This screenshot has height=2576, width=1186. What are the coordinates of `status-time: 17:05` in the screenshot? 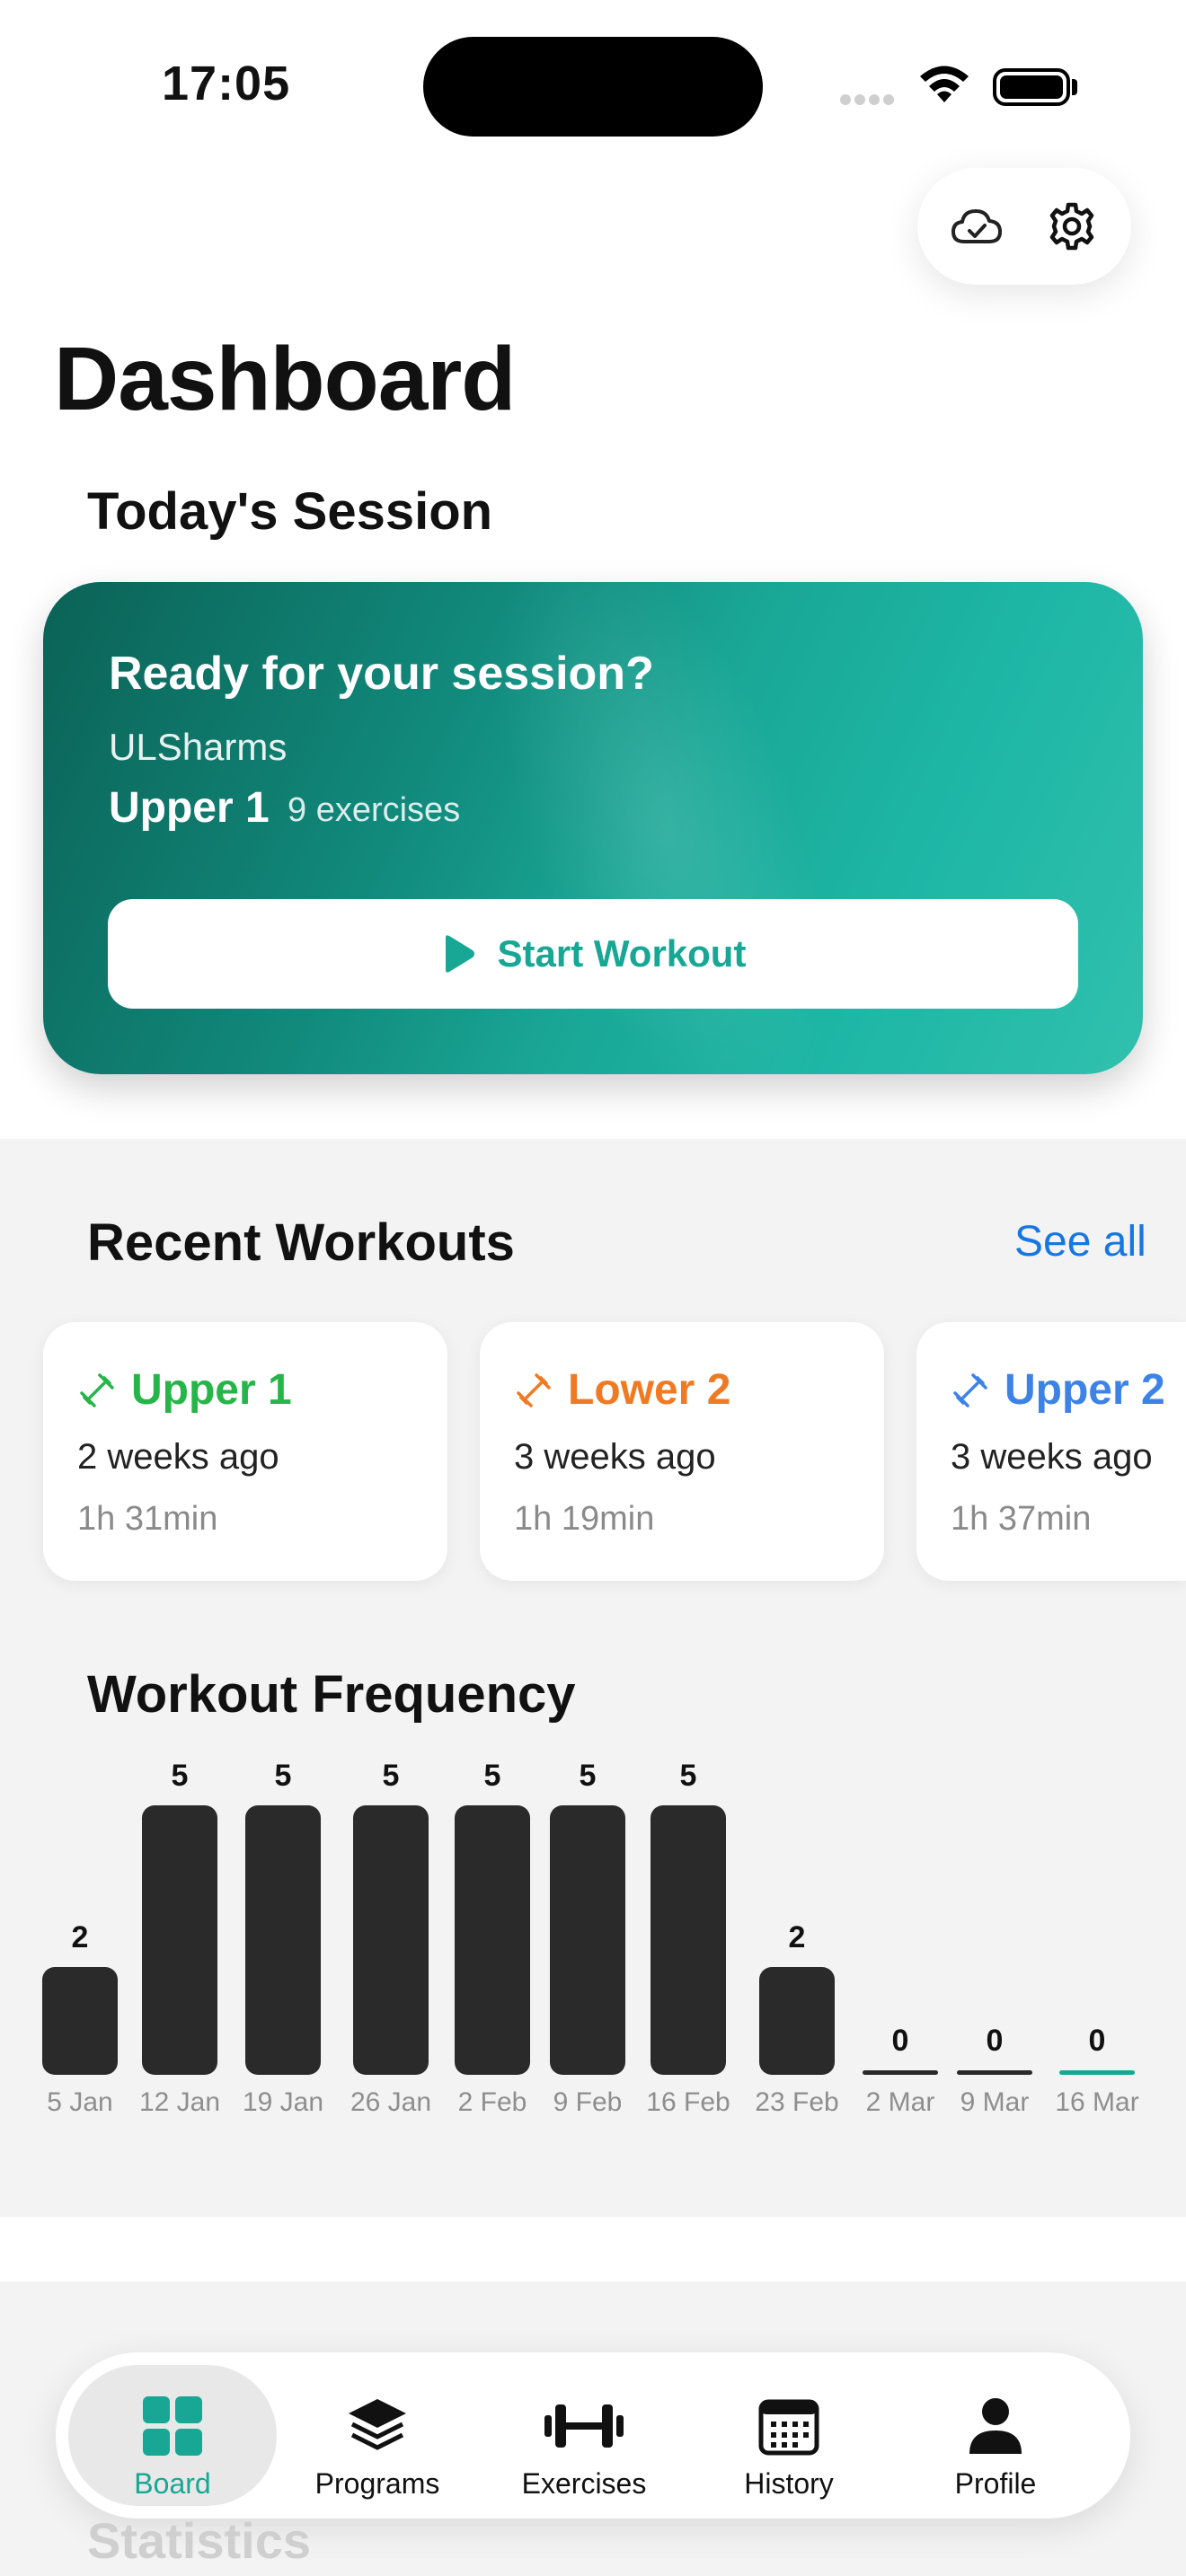 It's located at (226, 83).